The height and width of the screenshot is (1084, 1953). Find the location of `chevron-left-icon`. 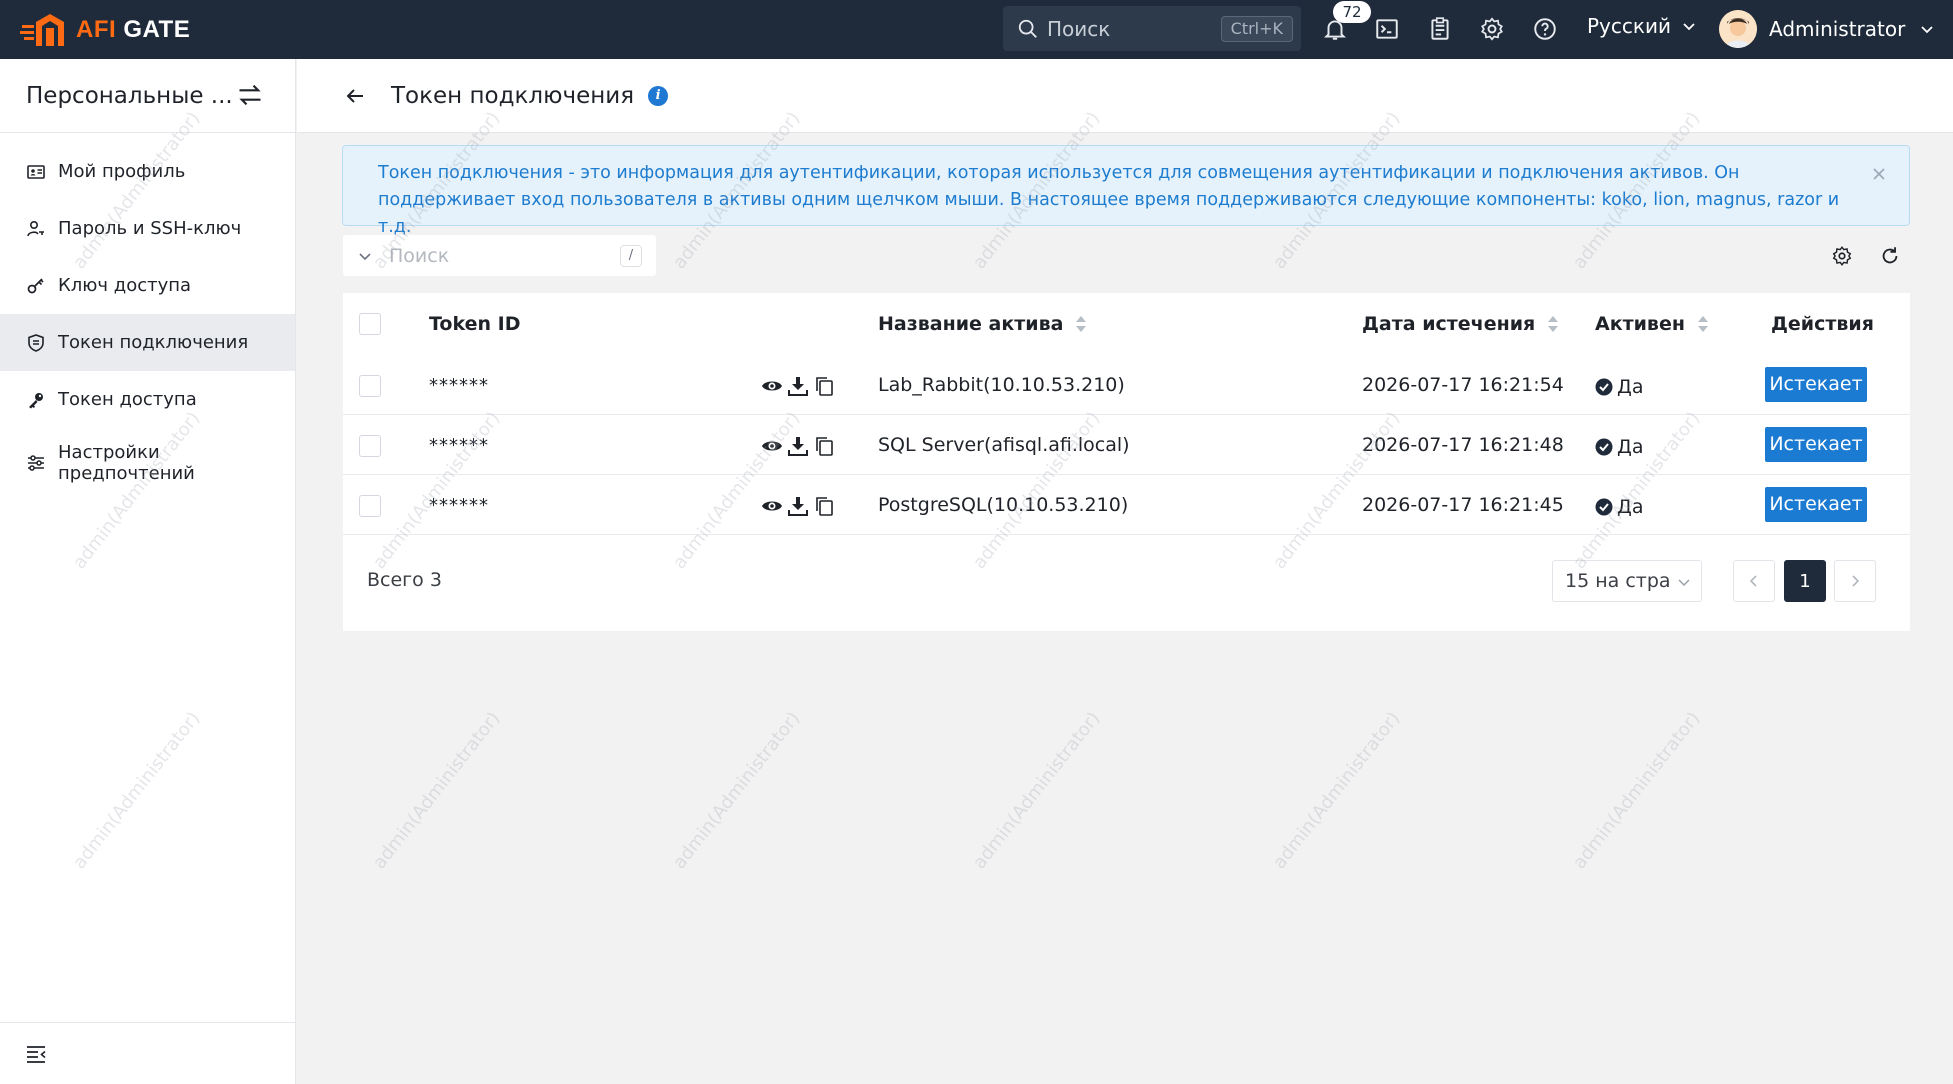

chevron-left-icon is located at coordinates (1753, 581).